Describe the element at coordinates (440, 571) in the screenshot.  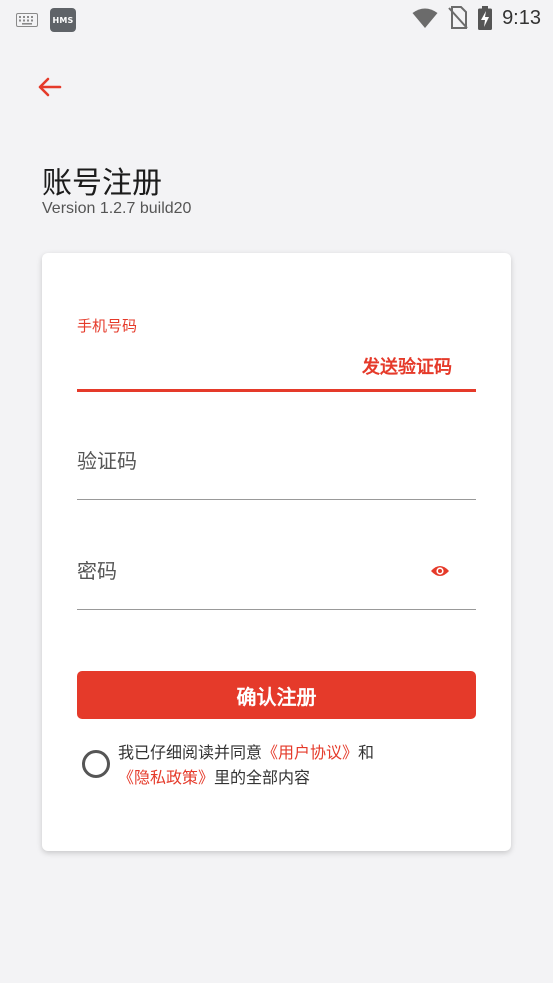
I see `eye-icon` at that location.